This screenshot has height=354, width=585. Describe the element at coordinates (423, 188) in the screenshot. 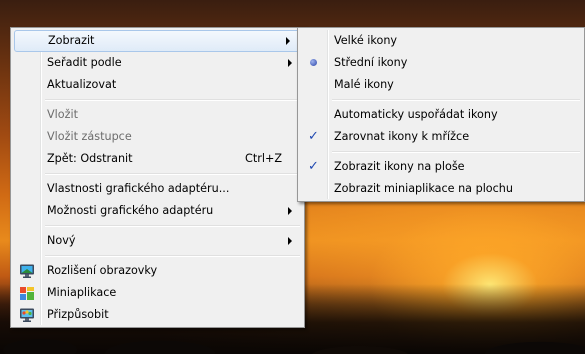

I see `menu-item-label: Zobrazit miniaplikace na plochu` at that location.